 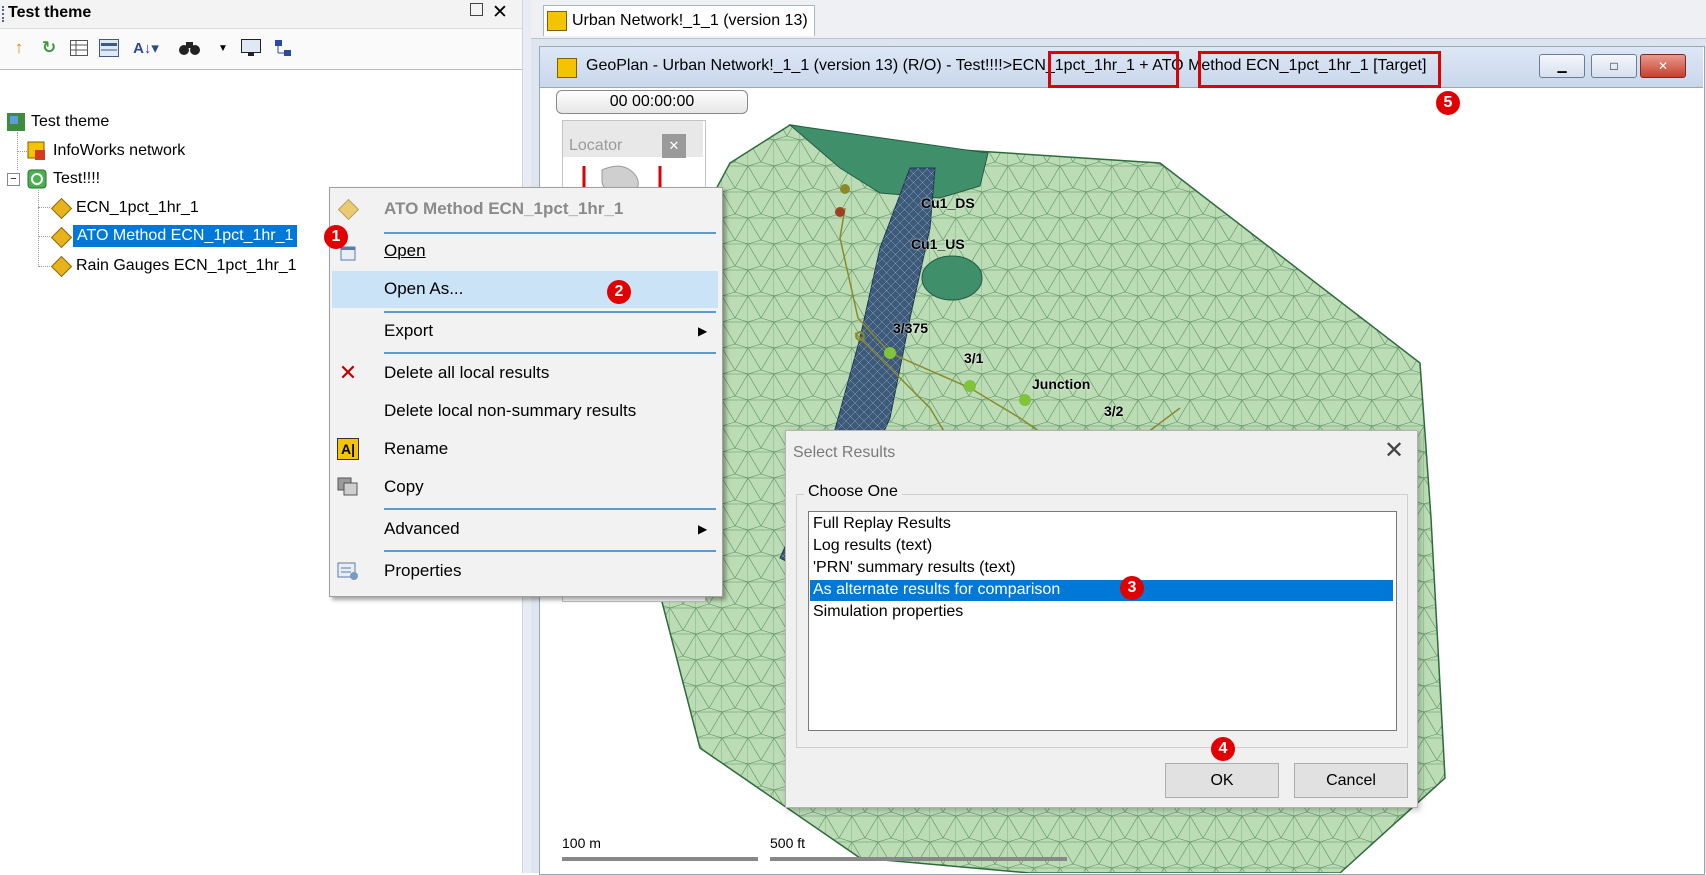 I want to click on map-label-cu1-ds: Cu1_DS, so click(x=948, y=203).